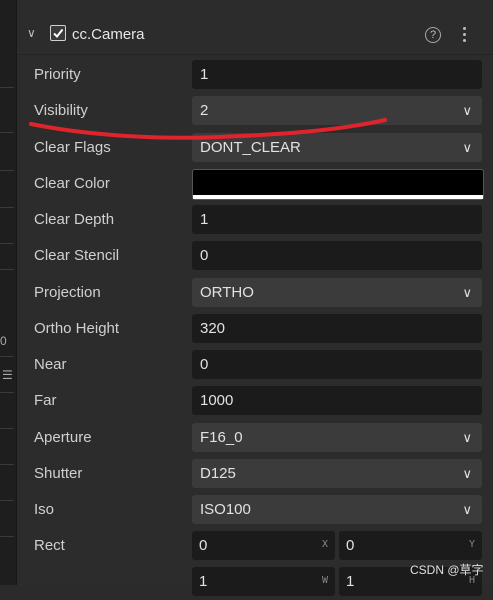 This screenshot has width=493, height=600. What do you see at coordinates (337, 328) in the screenshot?
I see `number-input: 320` at bounding box center [337, 328].